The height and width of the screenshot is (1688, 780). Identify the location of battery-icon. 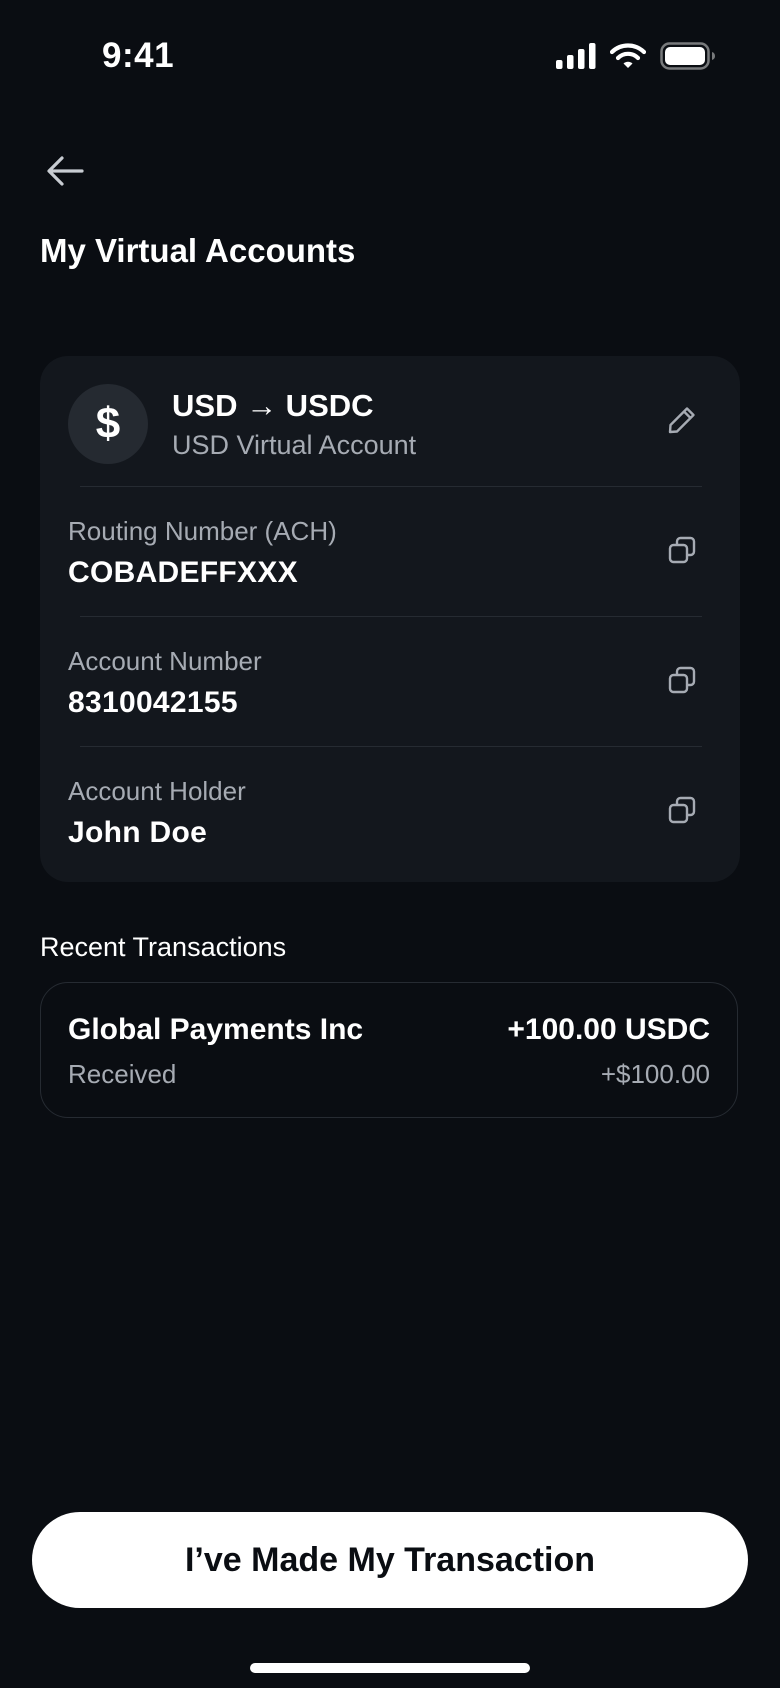
(688, 58).